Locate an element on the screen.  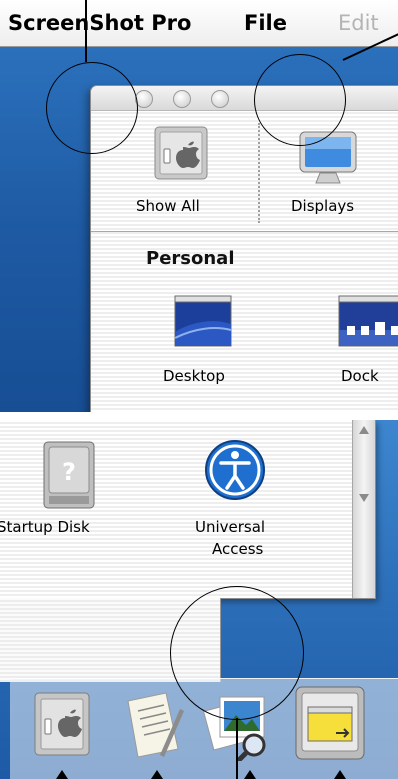
dock-pref-icon is located at coordinates (368, 321).